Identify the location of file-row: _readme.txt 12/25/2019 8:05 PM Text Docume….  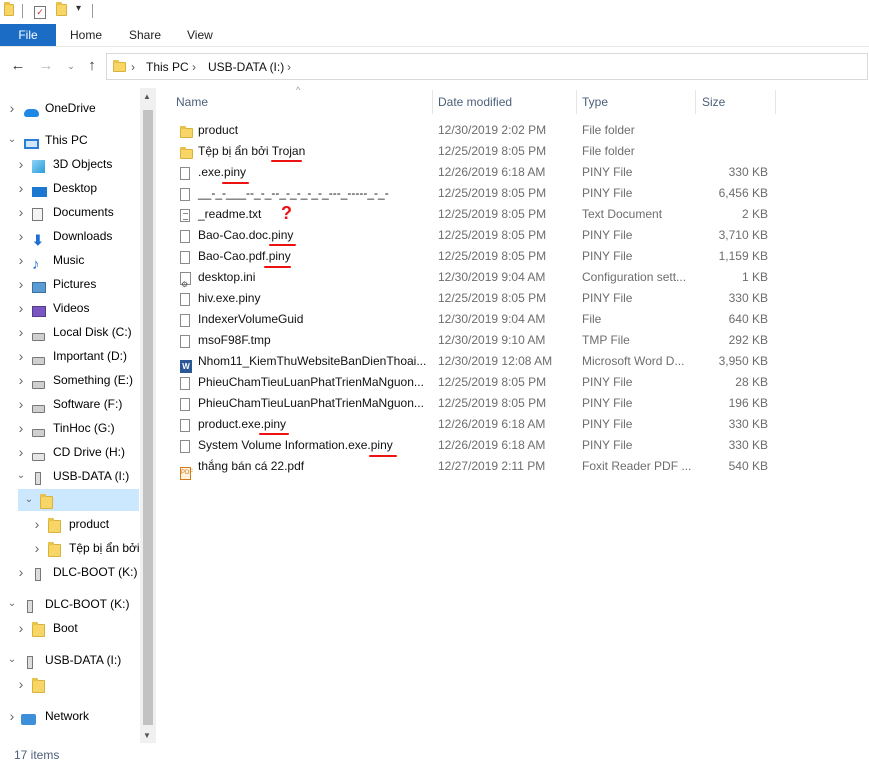
(476, 214).